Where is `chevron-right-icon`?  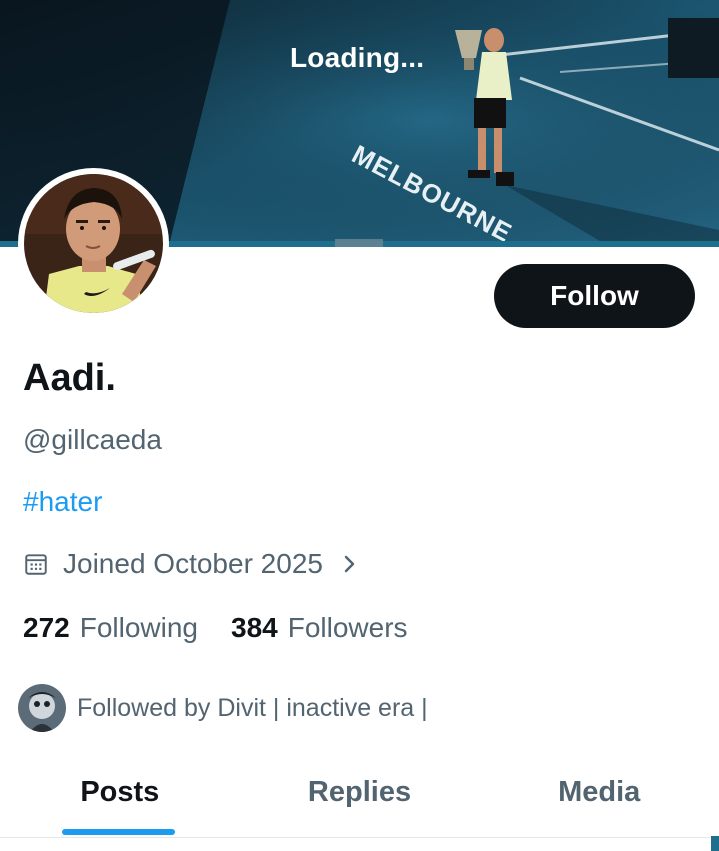
chevron-right-icon is located at coordinates (349, 564).